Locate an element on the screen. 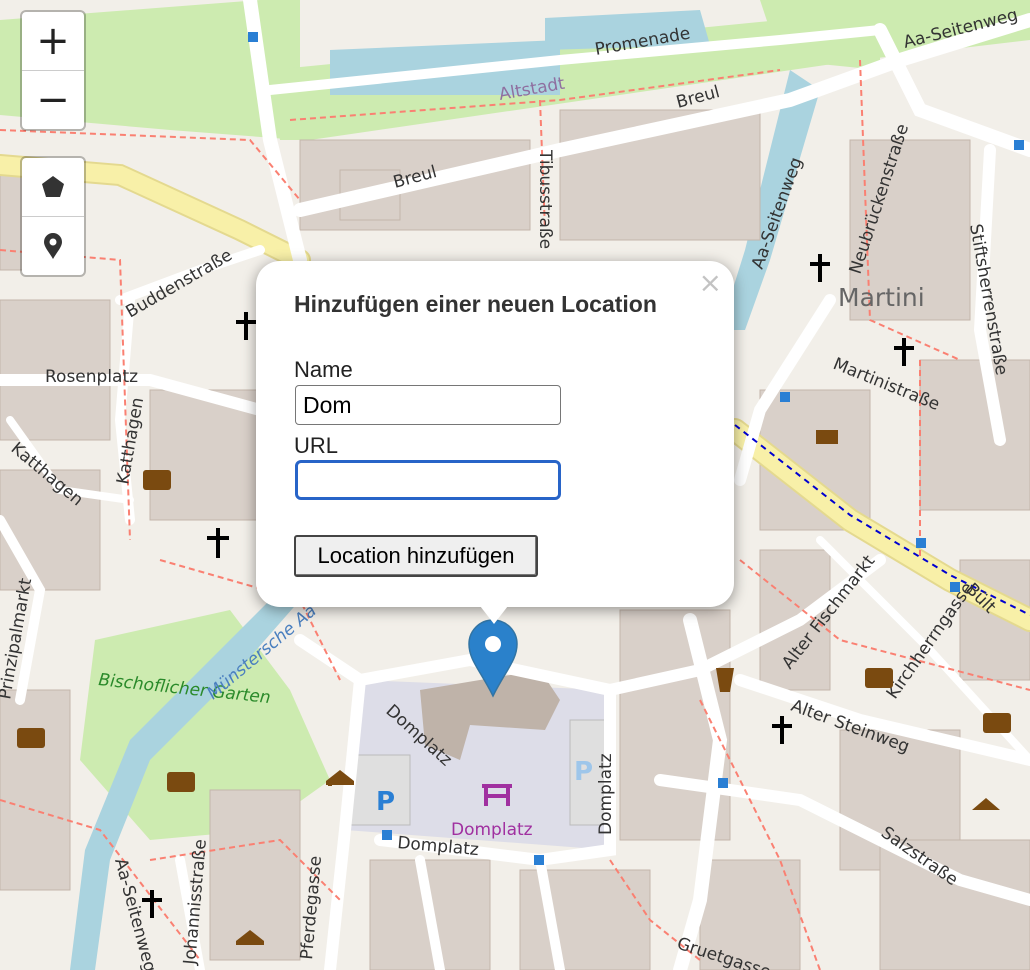  street-label: Rosenplatz is located at coordinates (91, 377).